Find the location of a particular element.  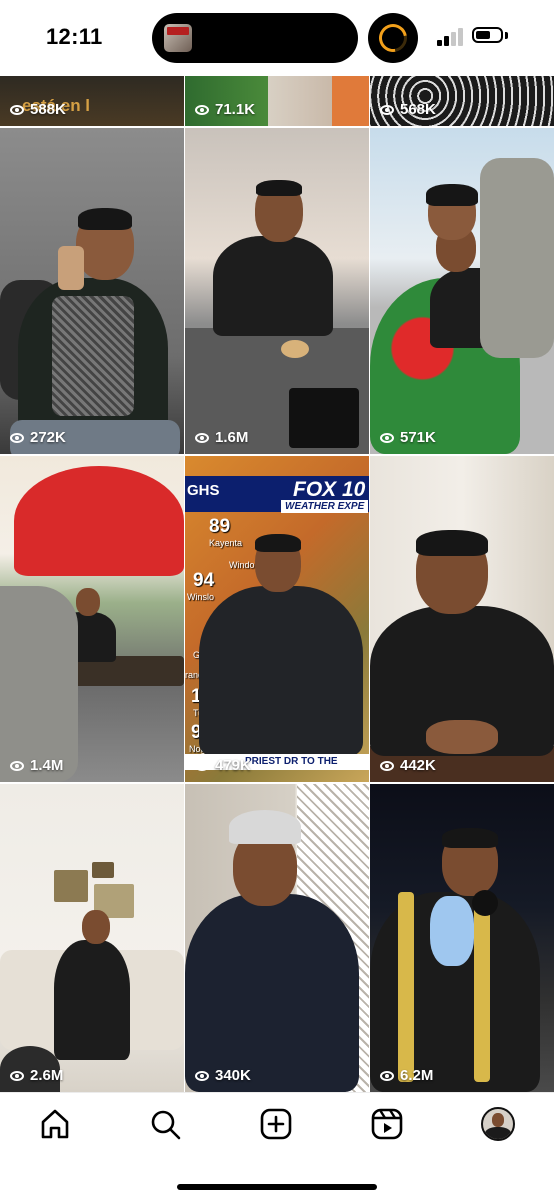

grid-tile: 71.1K is located at coordinates (277, 101).